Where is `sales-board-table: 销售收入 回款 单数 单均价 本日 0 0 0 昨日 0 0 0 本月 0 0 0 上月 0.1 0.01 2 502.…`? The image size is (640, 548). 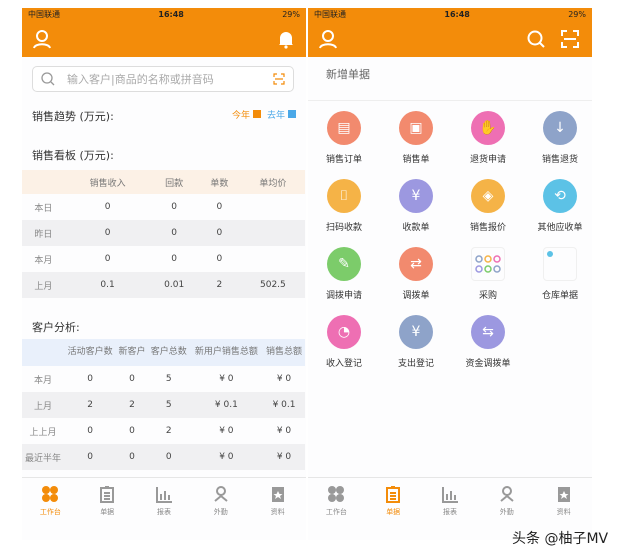
sales-board-table: 销售收入 回款 单数 单均价 本日 0 0 0 昨日 0 0 0 本月 0 0 0 上月 0.1 0.01 2 502.… is located at coordinates (163, 234).